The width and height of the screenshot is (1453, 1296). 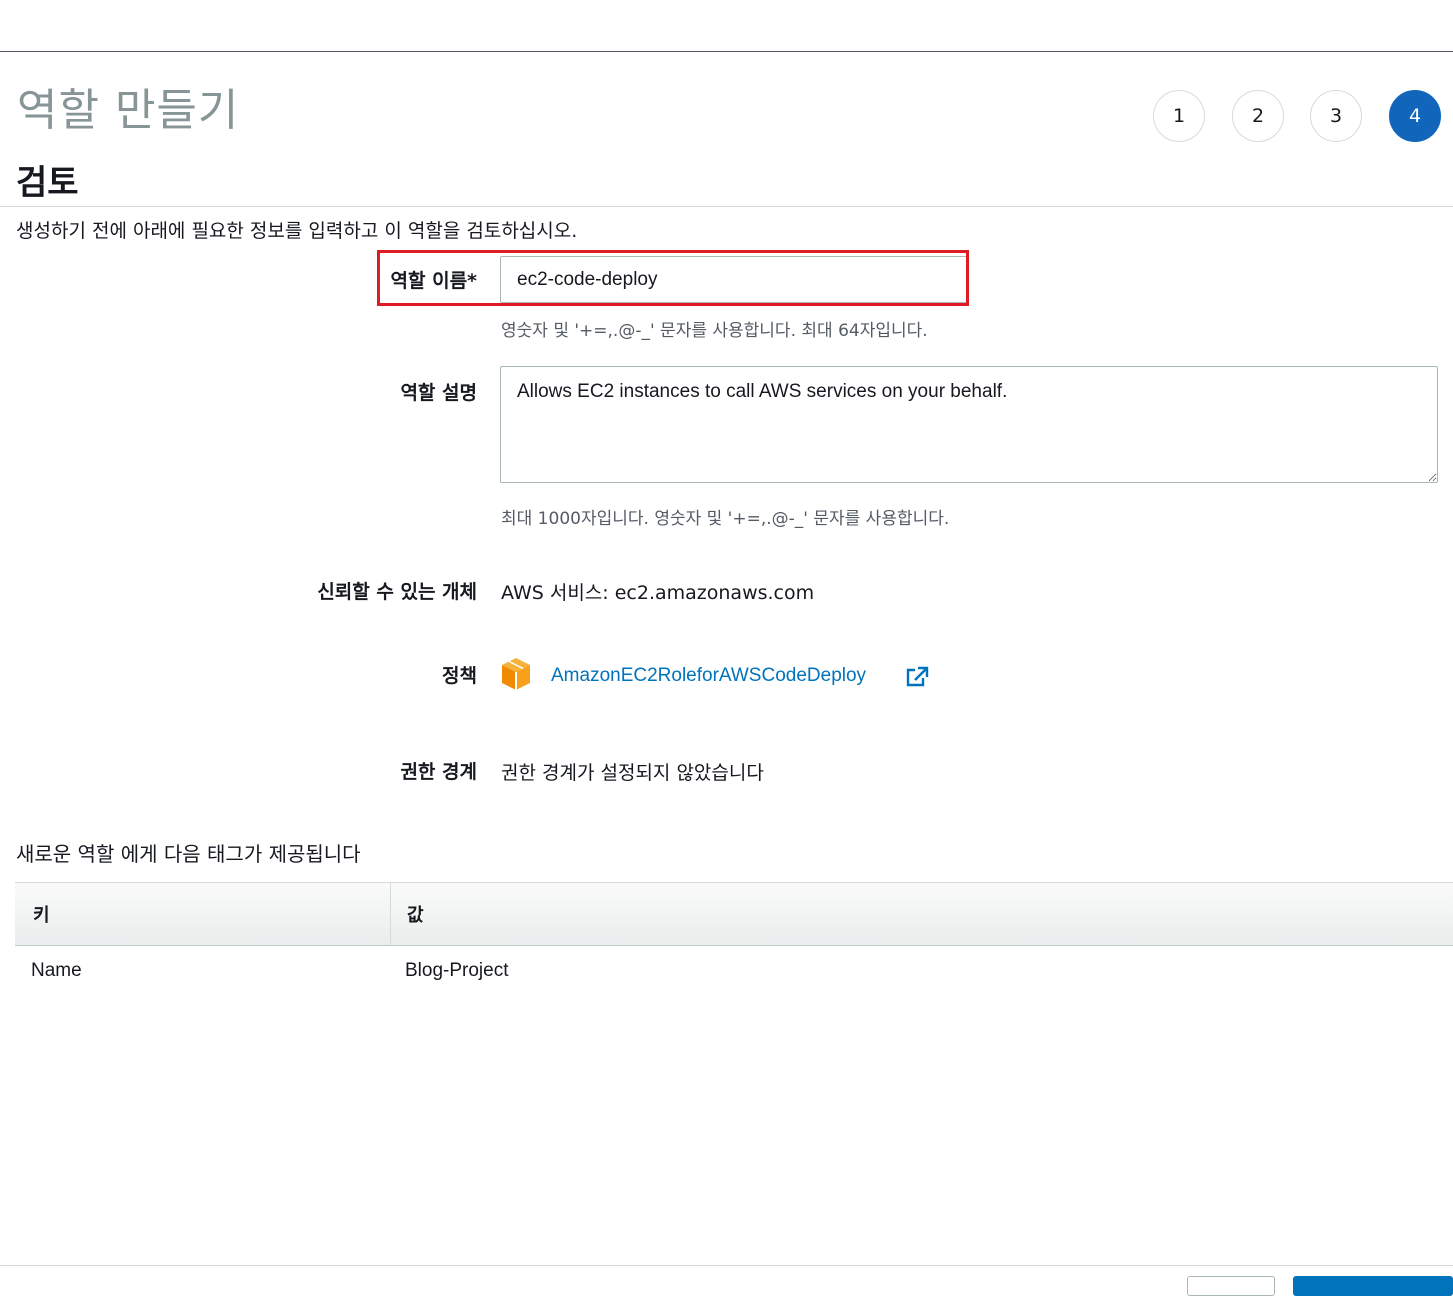 What do you see at coordinates (438, 772) in the screenshot?
I see `permissions-boundary-label: 권한 경계` at bounding box center [438, 772].